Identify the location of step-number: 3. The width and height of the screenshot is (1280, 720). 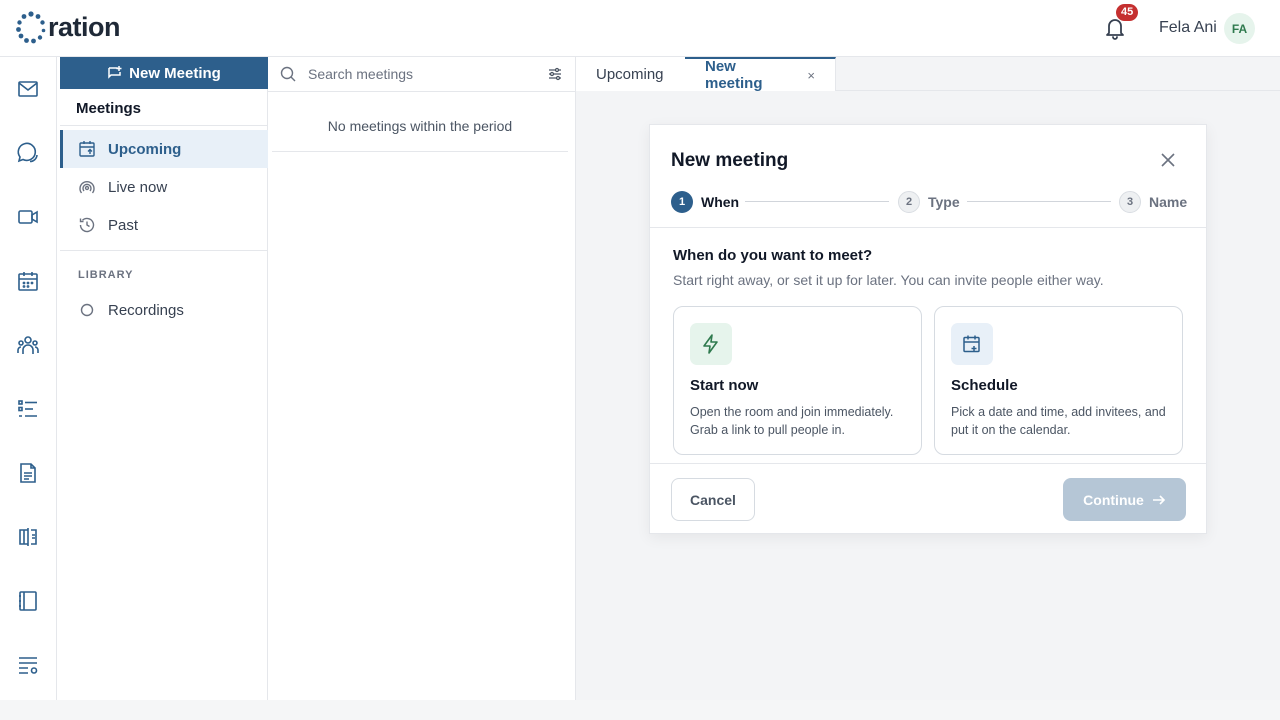
(1130, 202).